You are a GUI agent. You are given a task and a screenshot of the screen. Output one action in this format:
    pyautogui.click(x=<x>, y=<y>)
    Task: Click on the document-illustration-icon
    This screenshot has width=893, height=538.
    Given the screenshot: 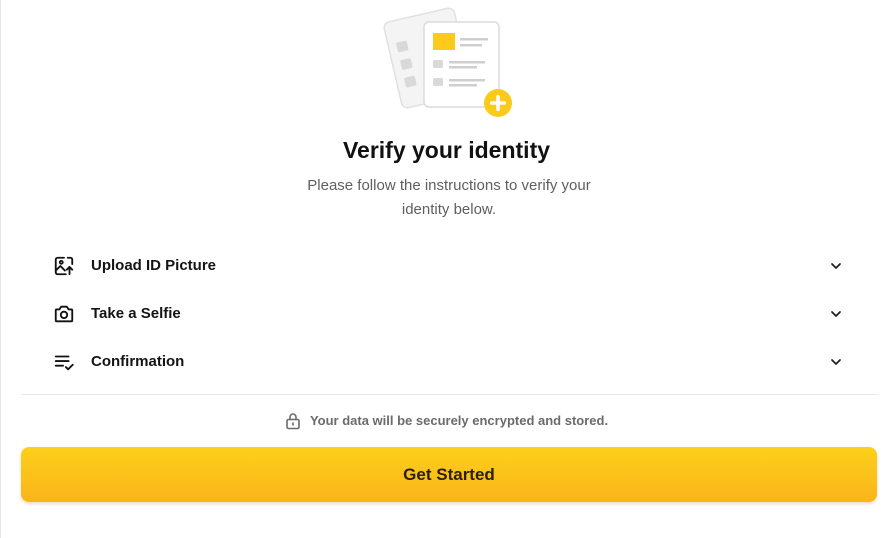 What is the action you would take?
    pyautogui.click(x=450, y=60)
    